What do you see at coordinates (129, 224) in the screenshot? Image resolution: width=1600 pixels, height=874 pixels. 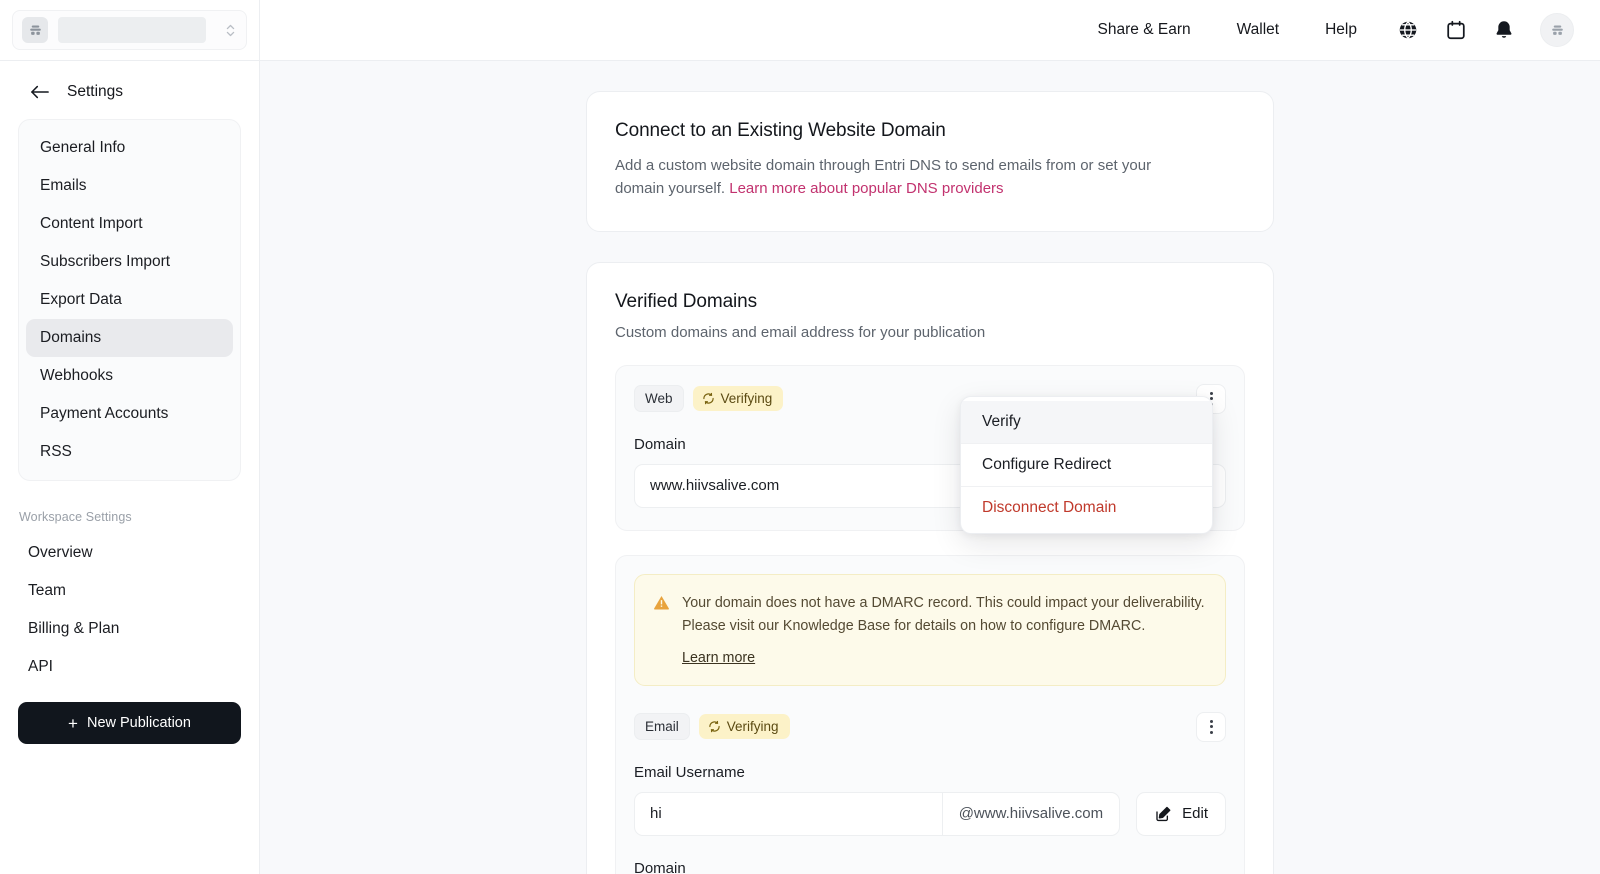 I see `sidebar-item-content-import: Content Import` at bounding box center [129, 224].